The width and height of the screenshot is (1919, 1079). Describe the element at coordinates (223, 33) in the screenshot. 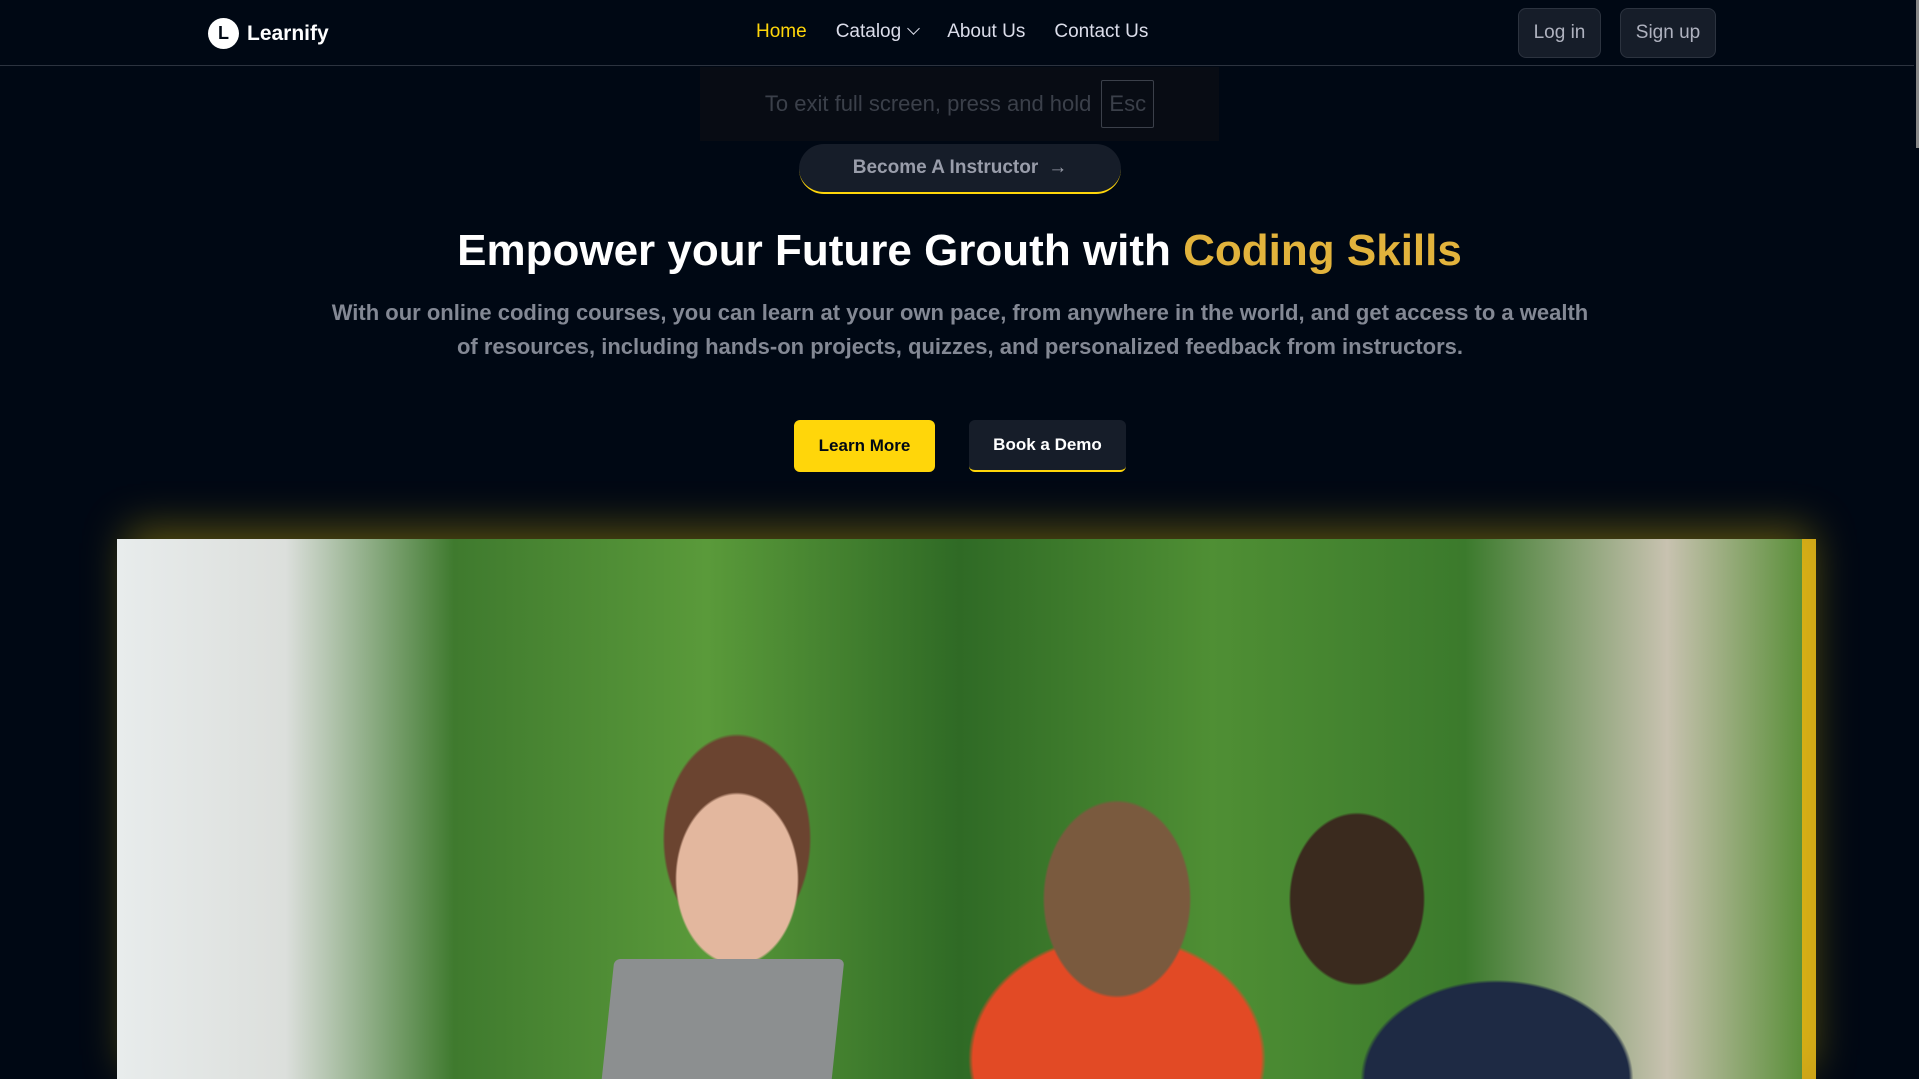

I see `logo-icon: L` at that location.